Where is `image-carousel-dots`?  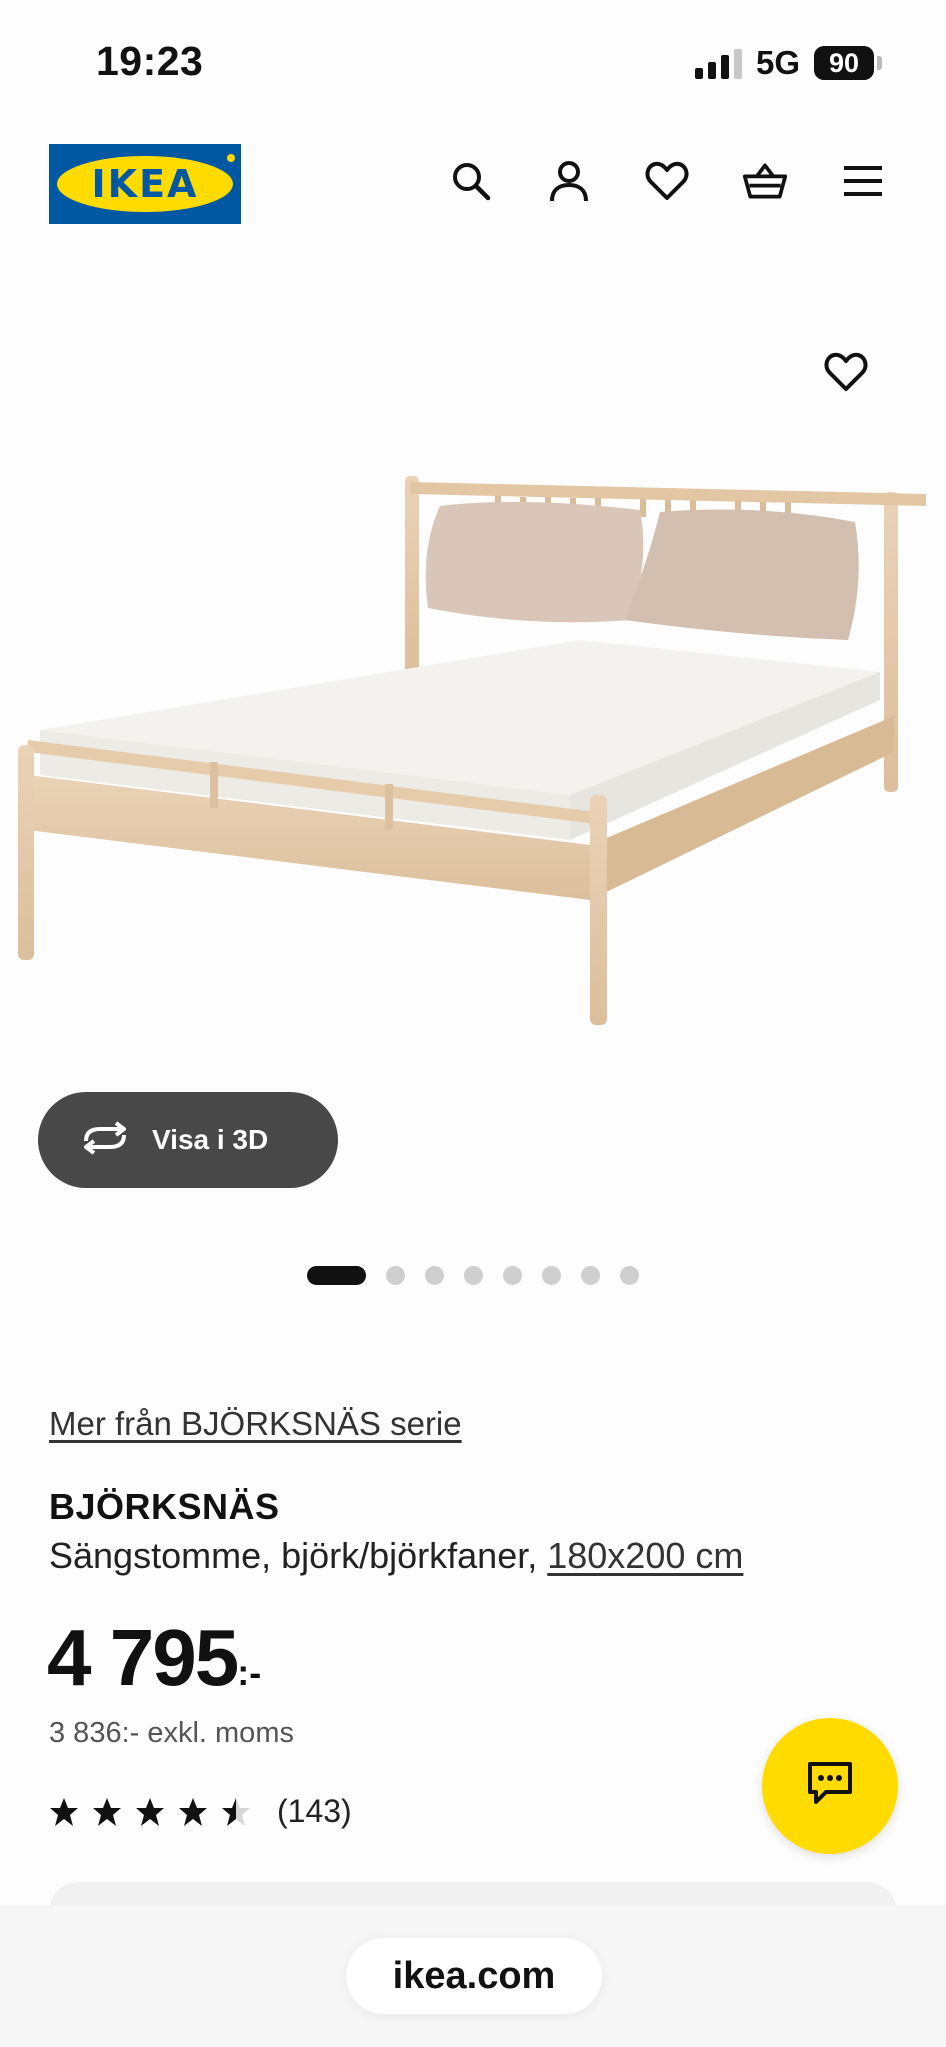 image-carousel-dots is located at coordinates (473, 1275).